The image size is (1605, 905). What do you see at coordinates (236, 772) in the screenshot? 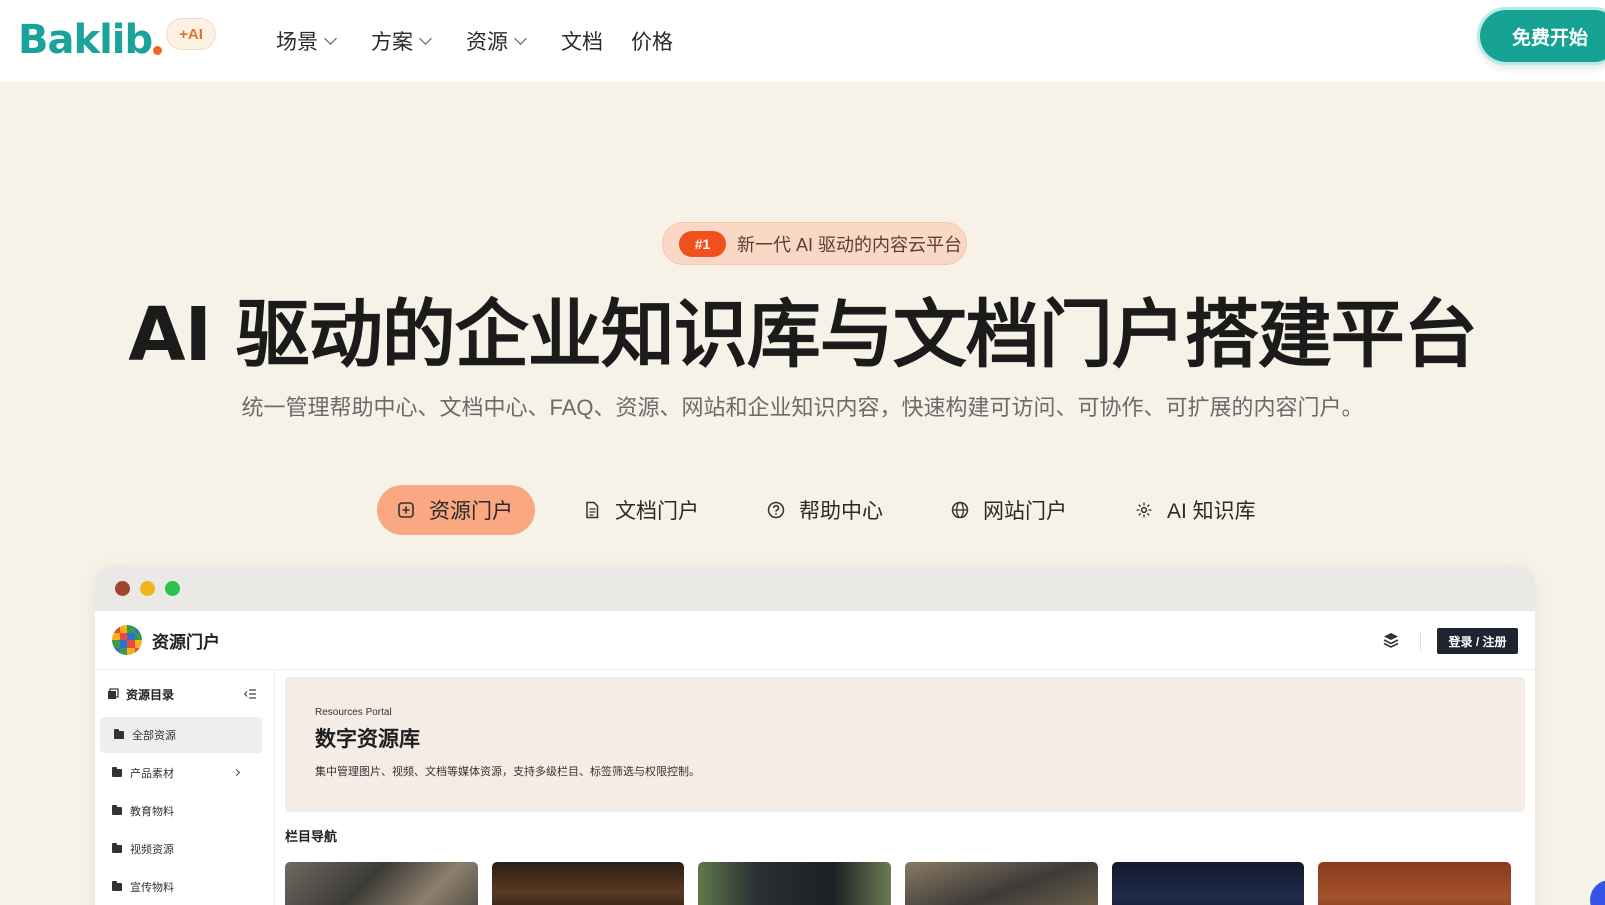
I see `chevron-right-icon` at bounding box center [236, 772].